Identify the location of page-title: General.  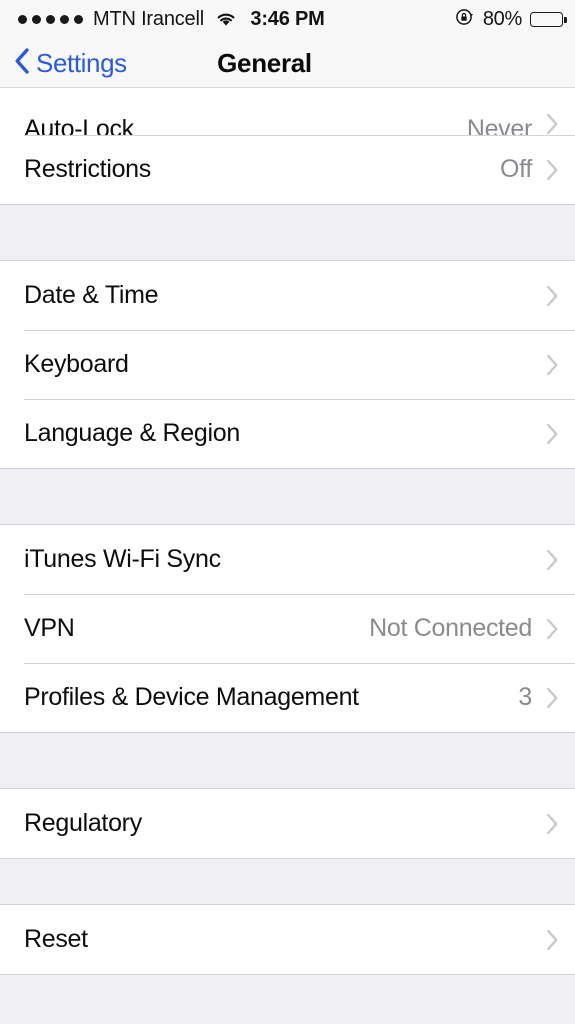
(264, 62).